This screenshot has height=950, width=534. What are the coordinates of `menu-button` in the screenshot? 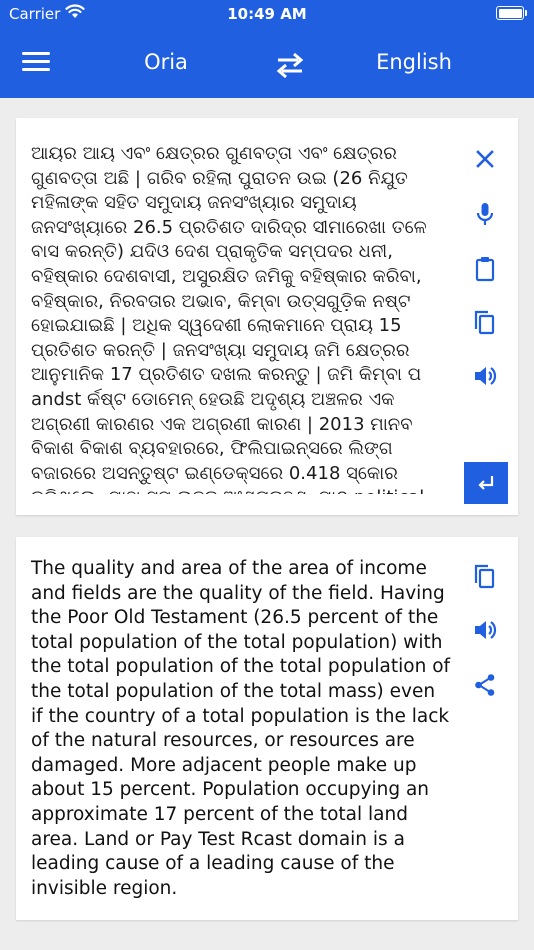 It's located at (36, 62).